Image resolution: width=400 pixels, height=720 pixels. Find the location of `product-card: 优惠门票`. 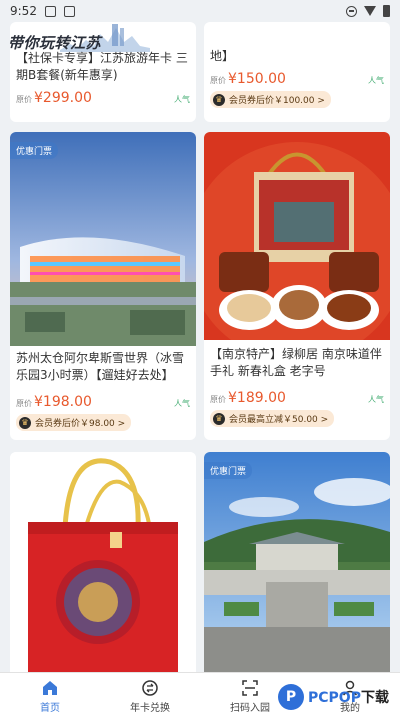

product-card: 优惠门票 is located at coordinates (297, 562).